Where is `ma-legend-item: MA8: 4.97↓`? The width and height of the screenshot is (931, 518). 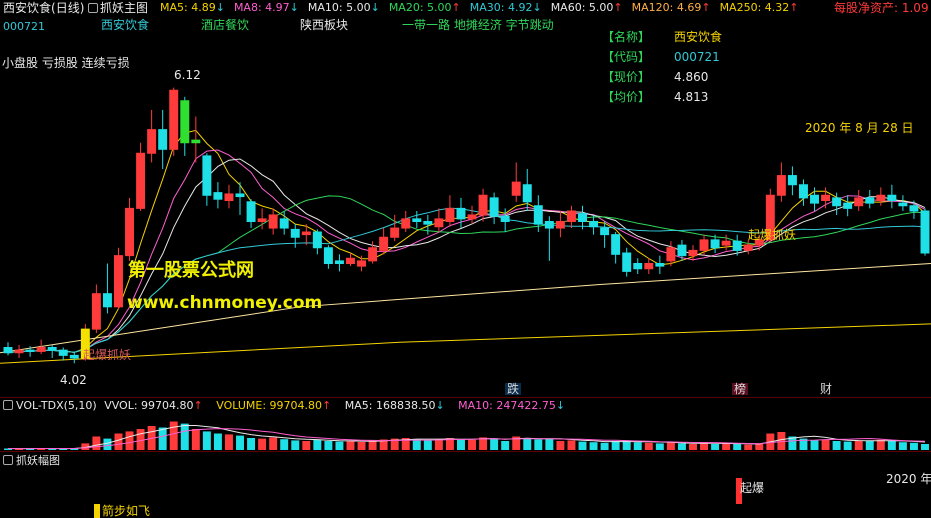
ma-legend-item: MA8: 4.97↓ is located at coordinates (266, 7).